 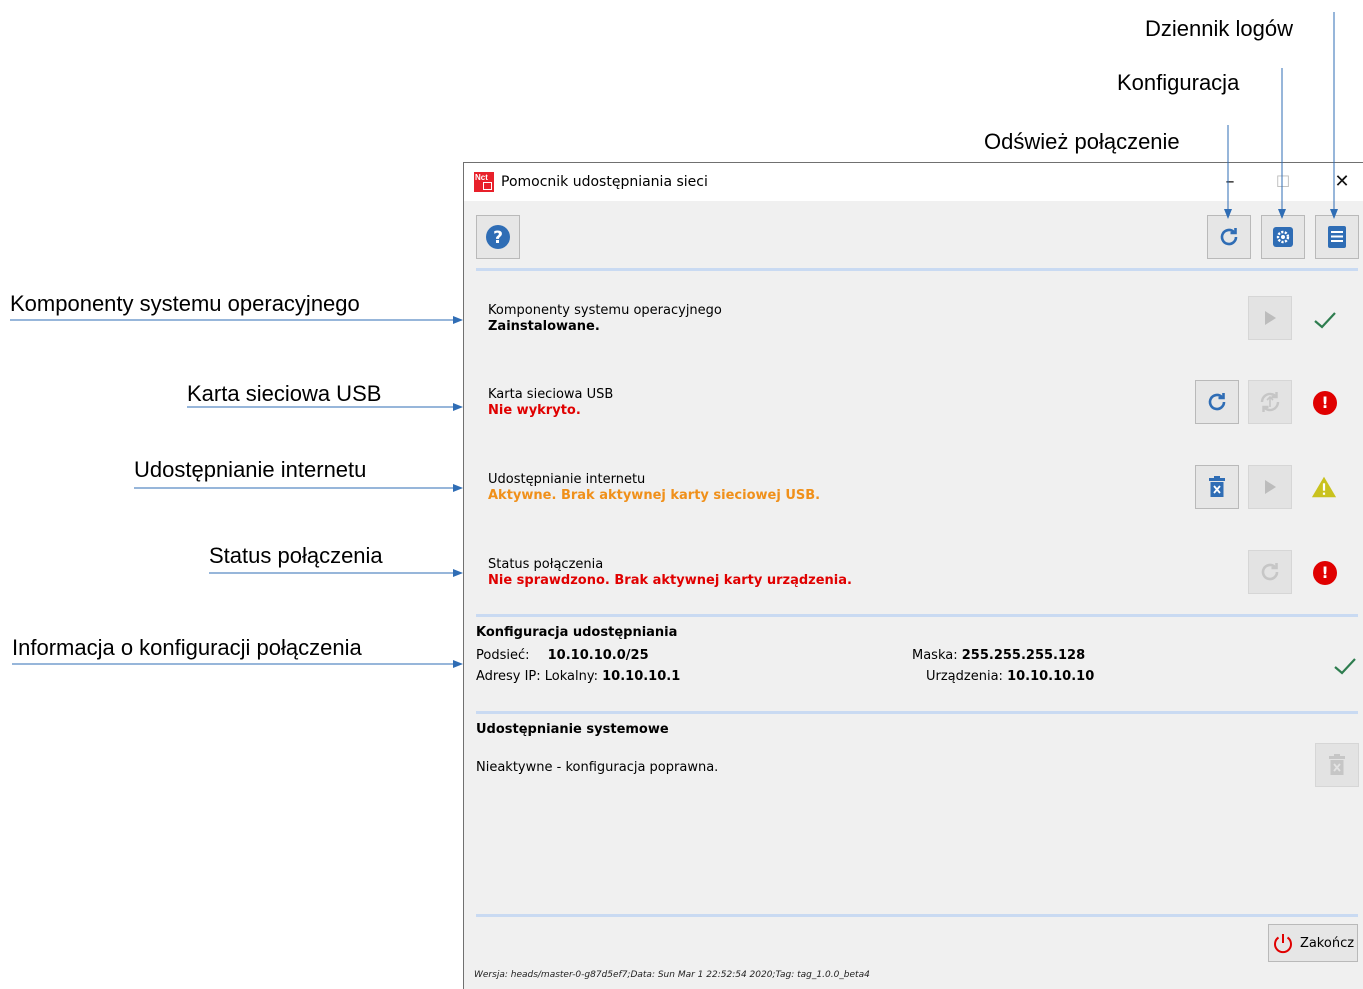 I want to click on status-warning-icon, so click(x=1324, y=487).